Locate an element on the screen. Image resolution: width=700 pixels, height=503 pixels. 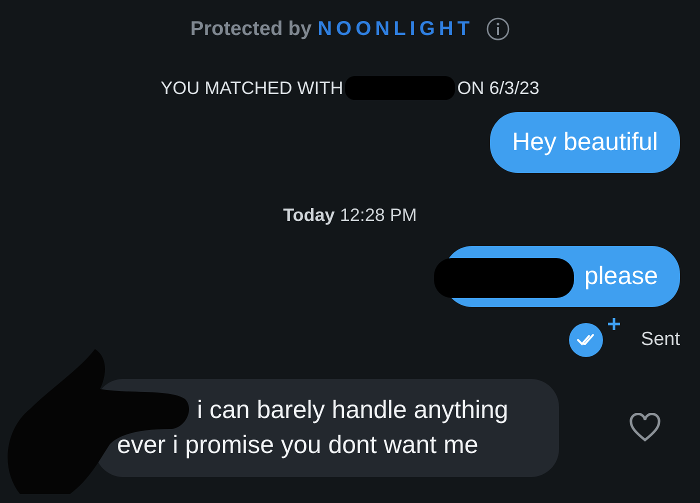
heart-icon is located at coordinates (645, 428).